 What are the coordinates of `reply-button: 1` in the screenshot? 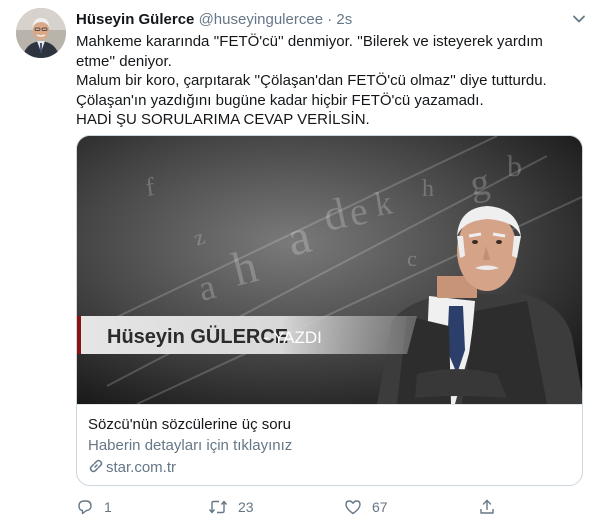 It's located at (94, 507).